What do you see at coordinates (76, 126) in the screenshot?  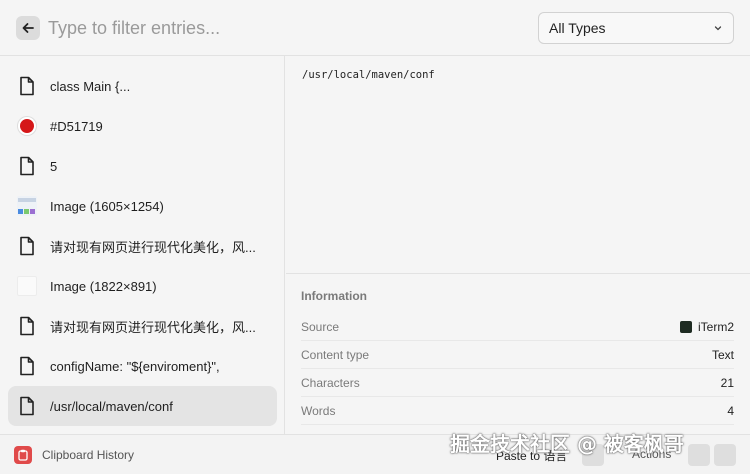 I see `entry-label: #D51719` at bounding box center [76, 126].